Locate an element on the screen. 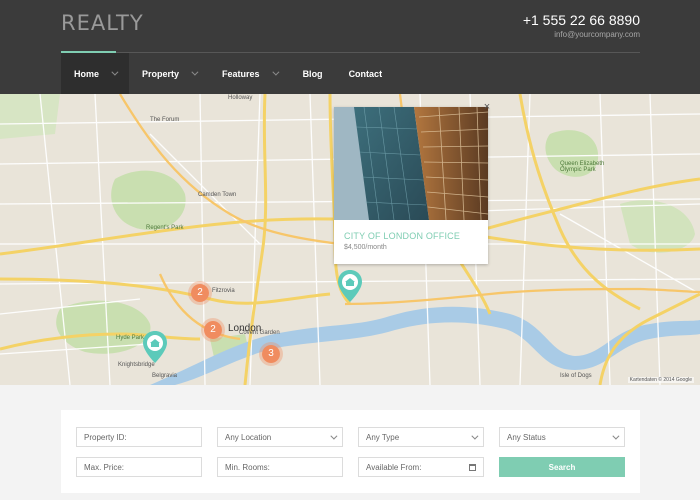  property-info-popup: CITY OF LONDON OFFICE $4,500/month is located at coordinates (411, 185).